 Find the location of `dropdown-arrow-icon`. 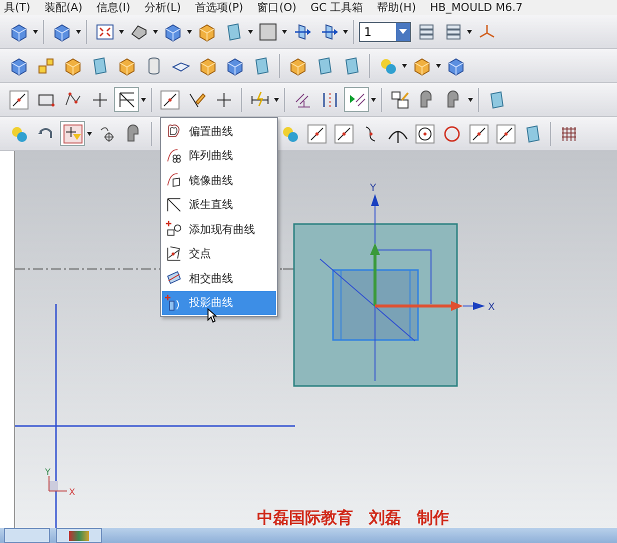

dropdown-arrow-icon is located at coordinates (403, 31).